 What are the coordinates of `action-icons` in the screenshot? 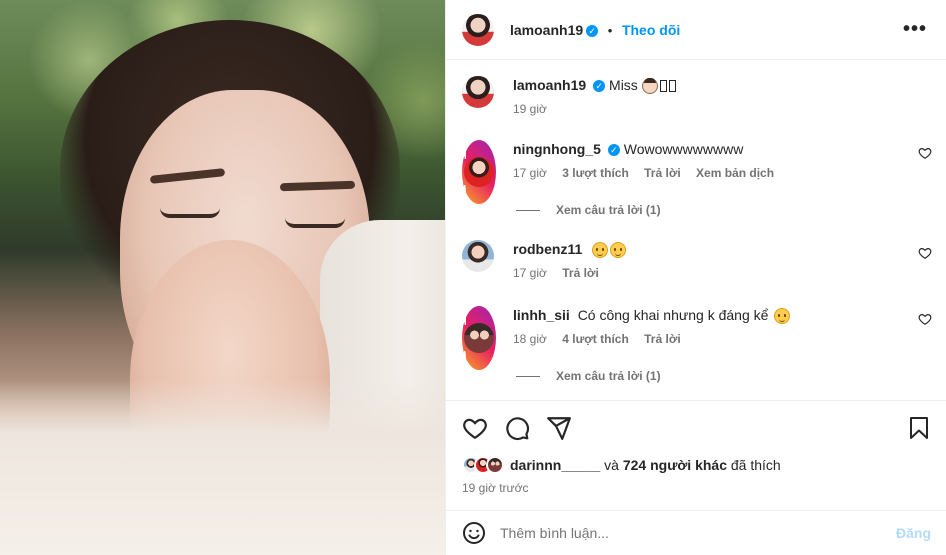 It's located at (517, 428).